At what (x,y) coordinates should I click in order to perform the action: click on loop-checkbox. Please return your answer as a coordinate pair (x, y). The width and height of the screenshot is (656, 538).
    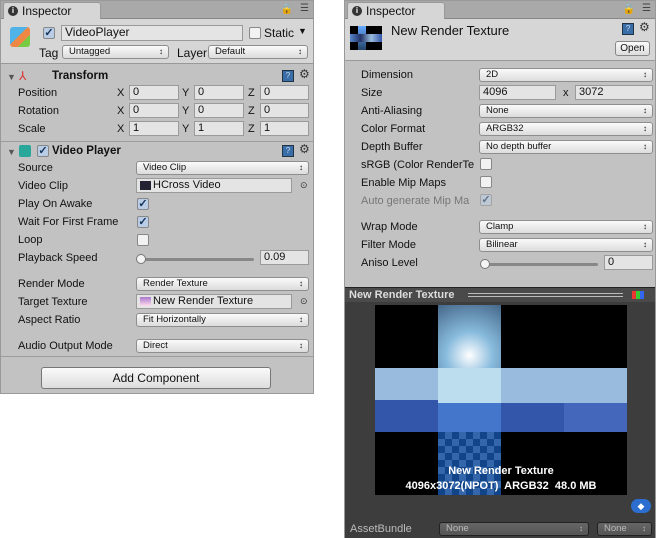
    Looking at the image, I should click on (143, 240).